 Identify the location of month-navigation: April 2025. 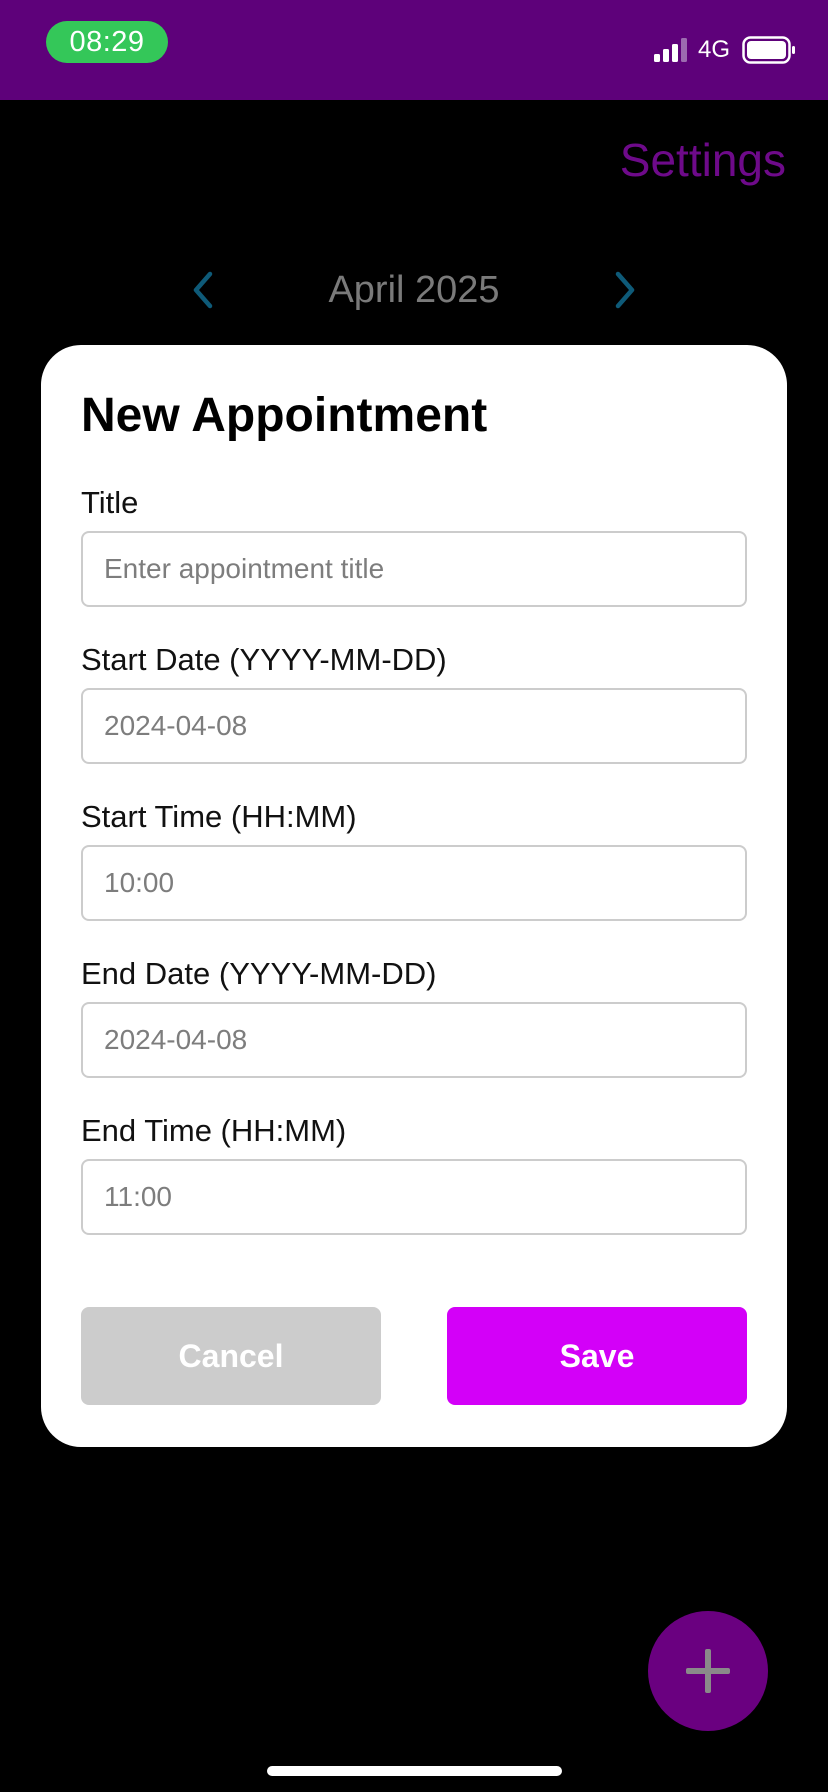
(414, 290).